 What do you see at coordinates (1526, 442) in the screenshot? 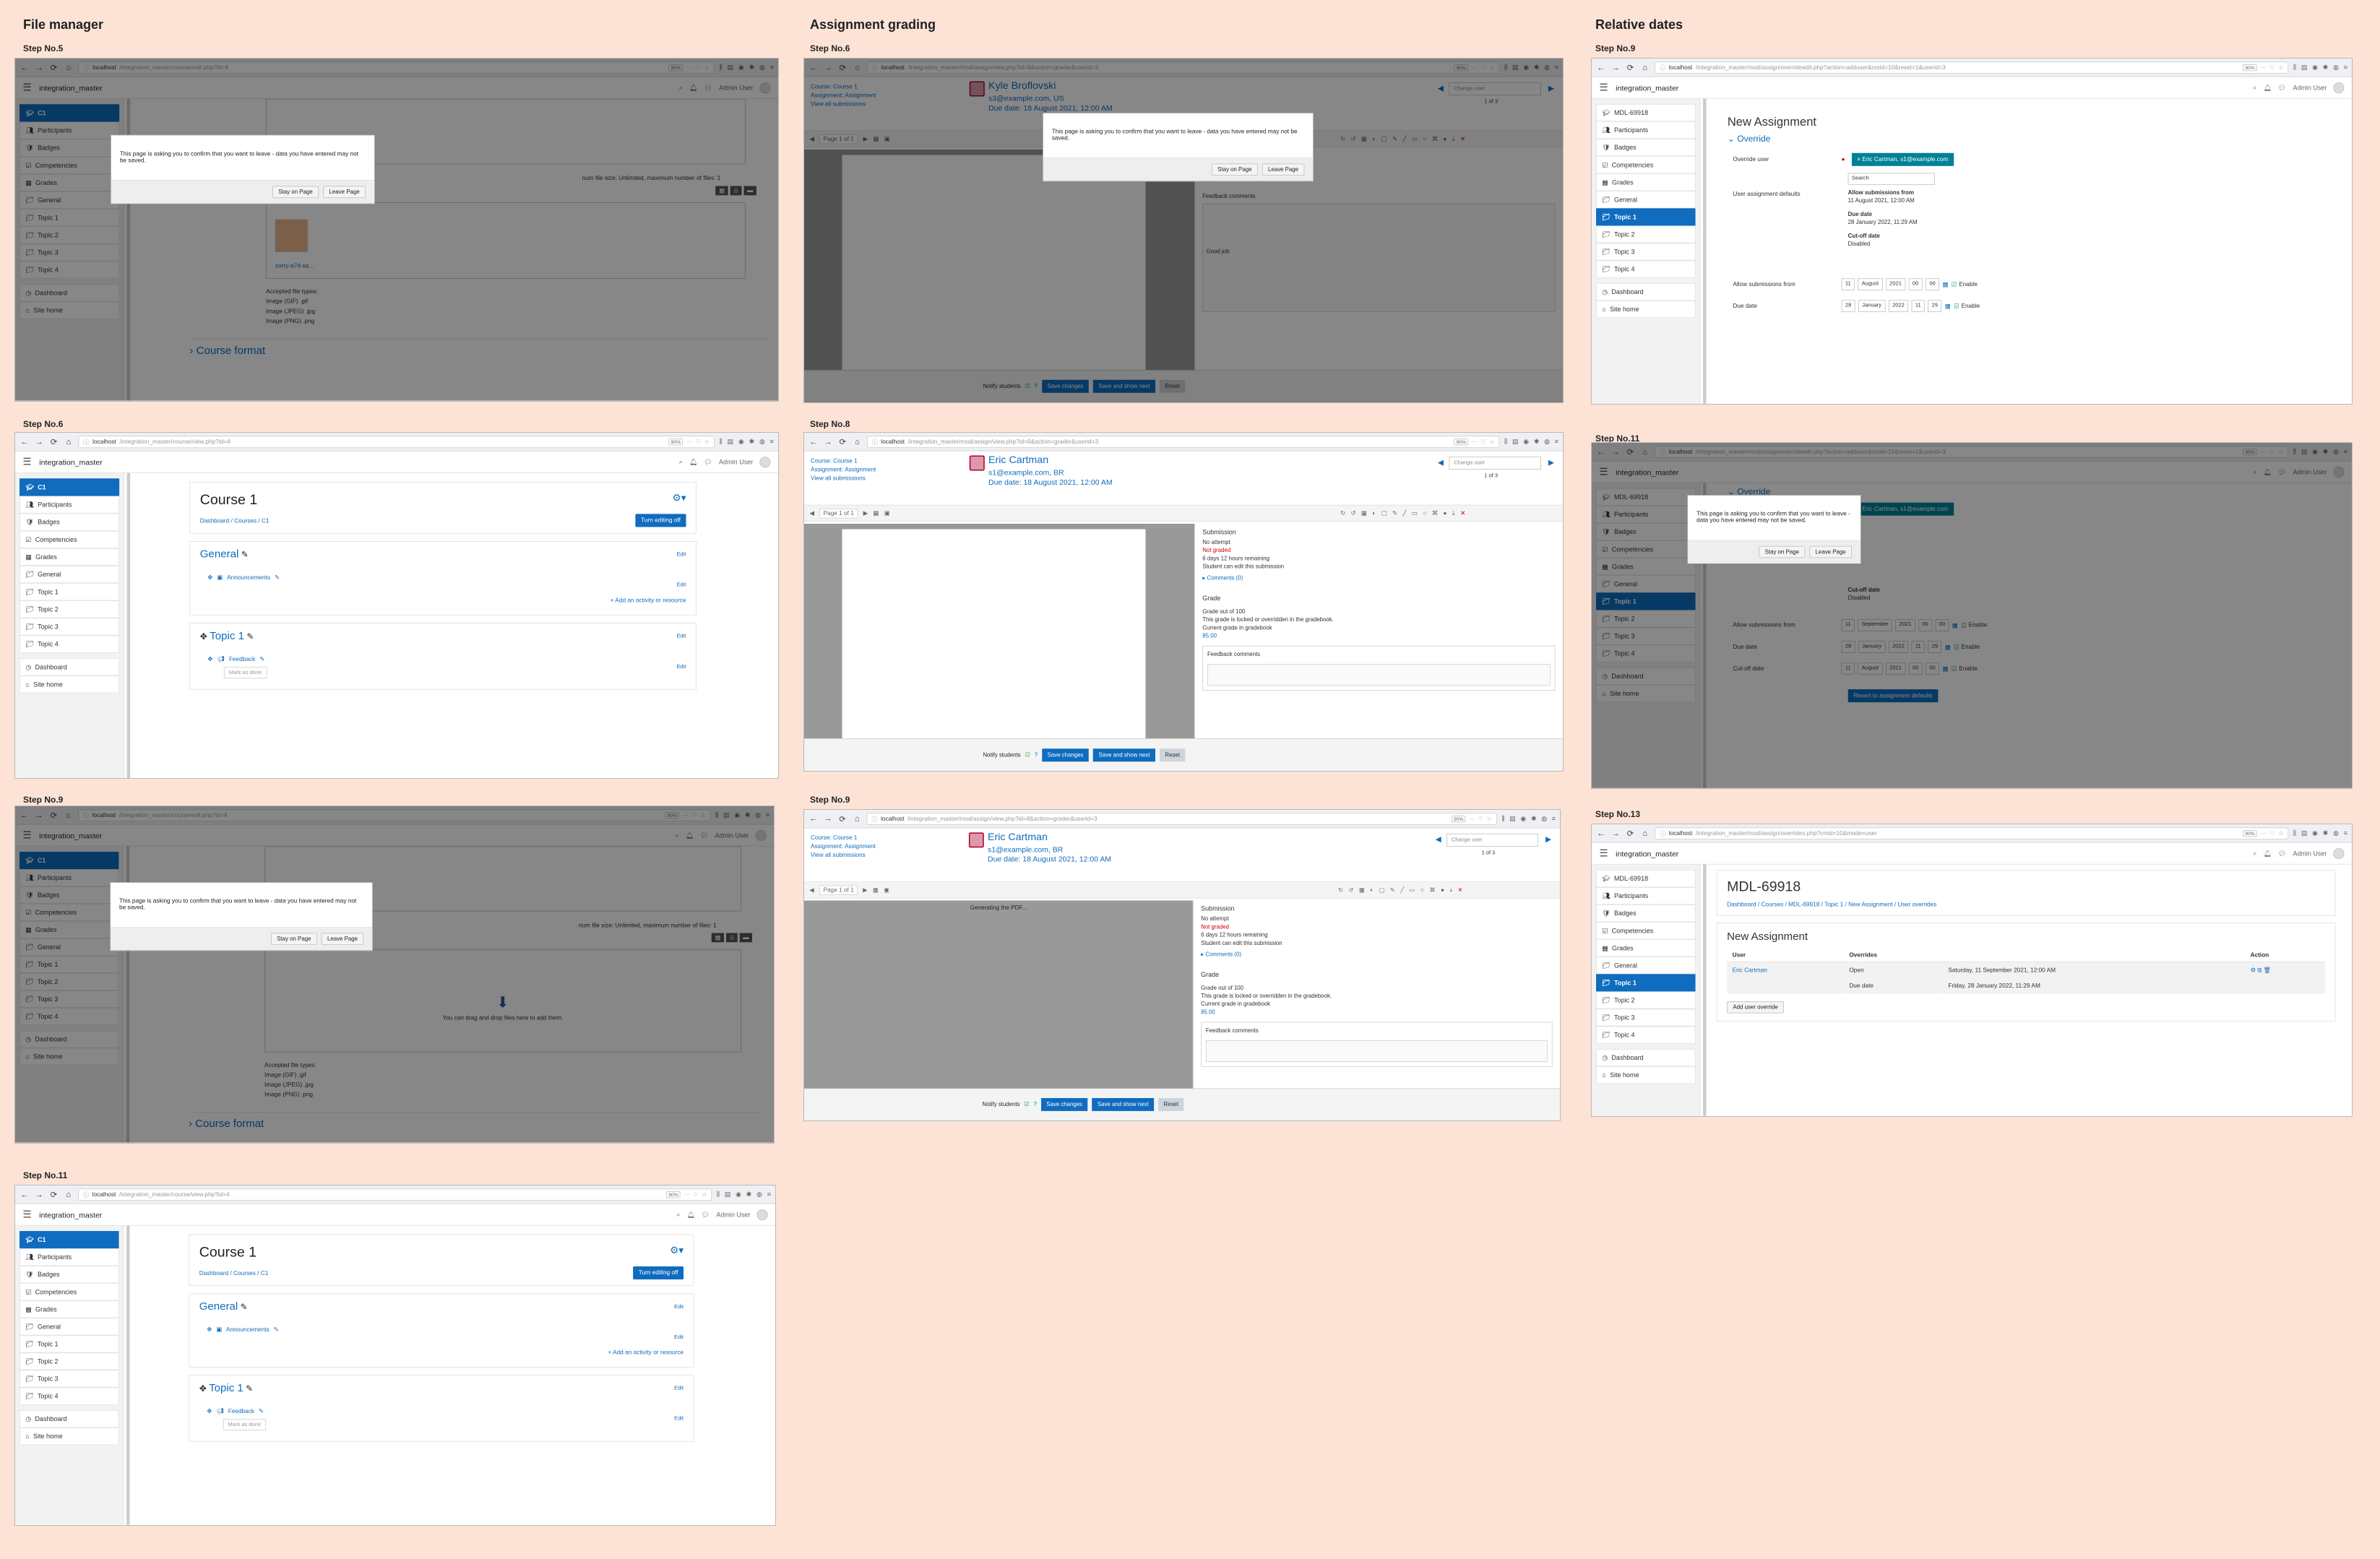
I see `account-icon: ◉` at bounding box center [1526, 442].